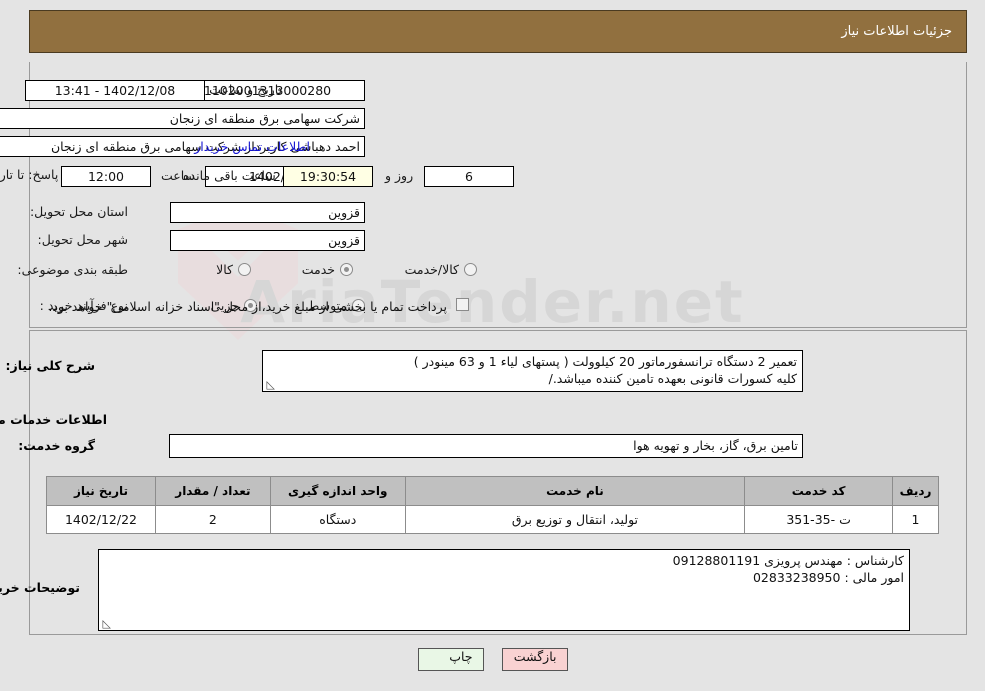 This screenshot has height=691, width=985. What do you see at coordinates (431, 269) in the screenshot?
I see `category-option-kala-khedmat-label: کالا/خدمت` at bounding box center [431, 269].